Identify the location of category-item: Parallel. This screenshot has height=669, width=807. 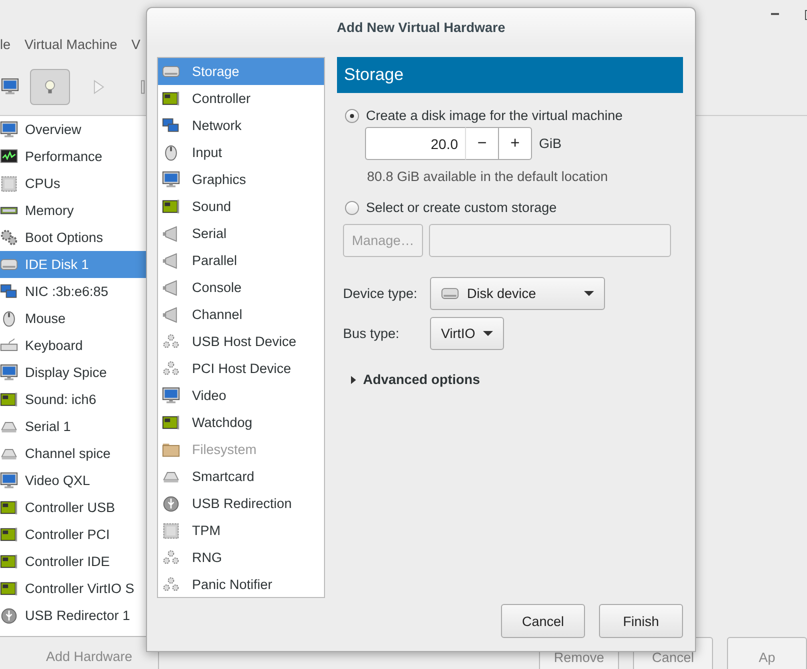
(241, 260).